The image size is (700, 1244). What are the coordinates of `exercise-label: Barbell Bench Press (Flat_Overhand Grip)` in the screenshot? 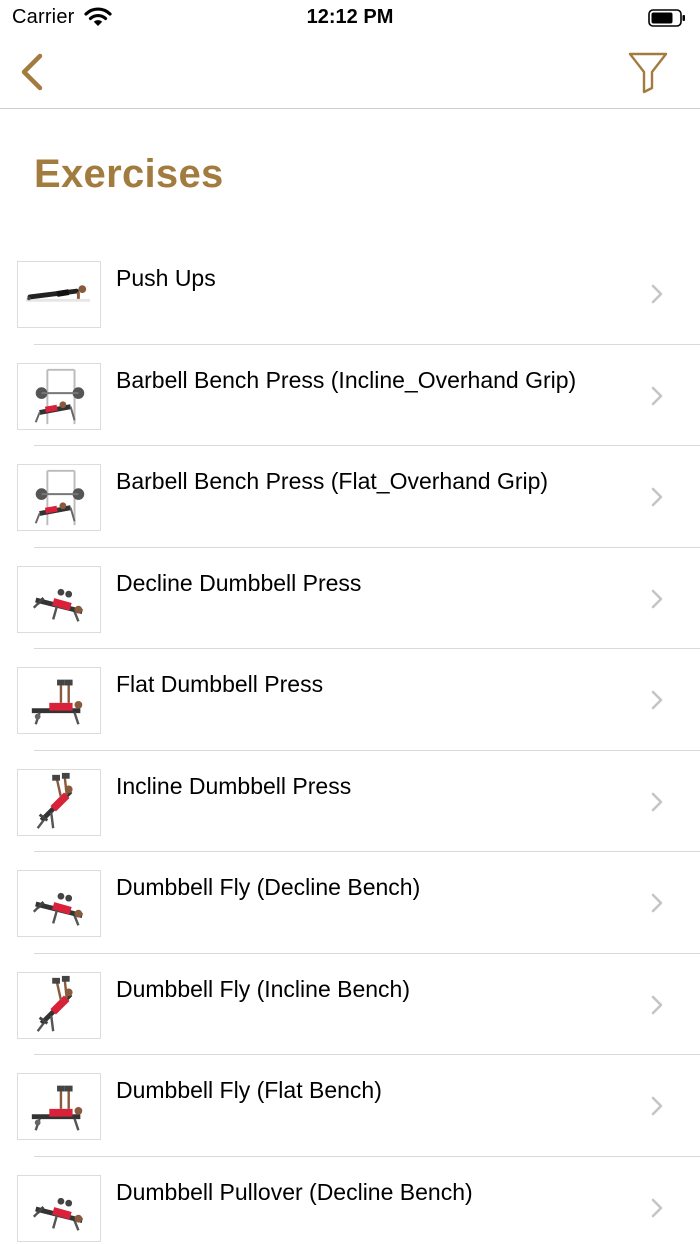 It's located at (332, 481).